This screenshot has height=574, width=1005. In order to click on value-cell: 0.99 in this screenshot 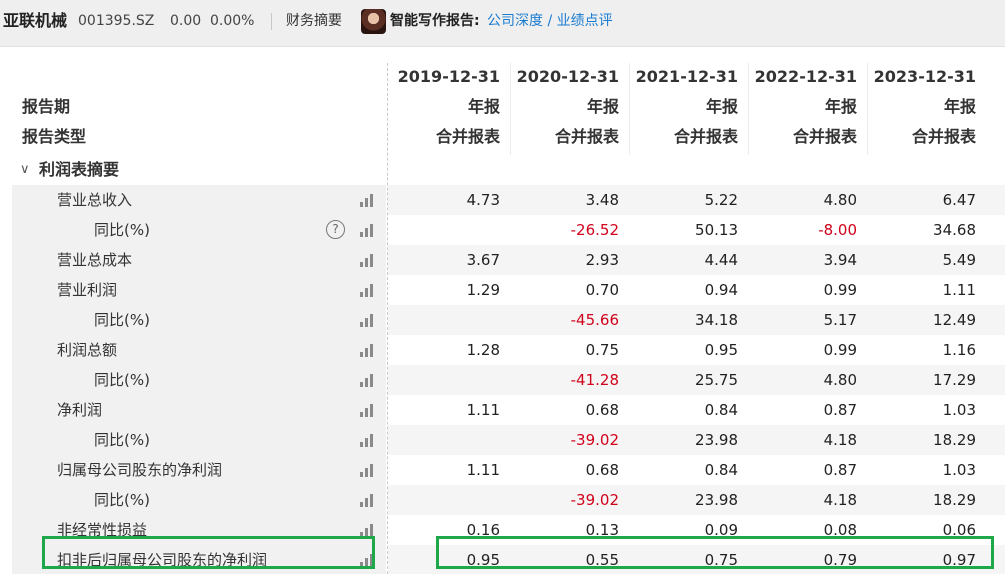, I will do `click(840, 350)`.